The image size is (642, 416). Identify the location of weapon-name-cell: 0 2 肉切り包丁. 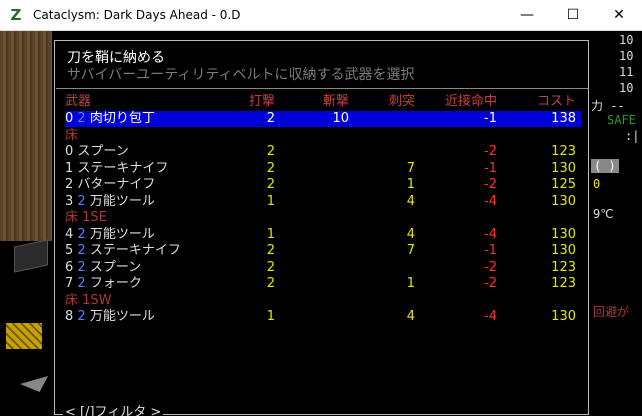
(110, 119).